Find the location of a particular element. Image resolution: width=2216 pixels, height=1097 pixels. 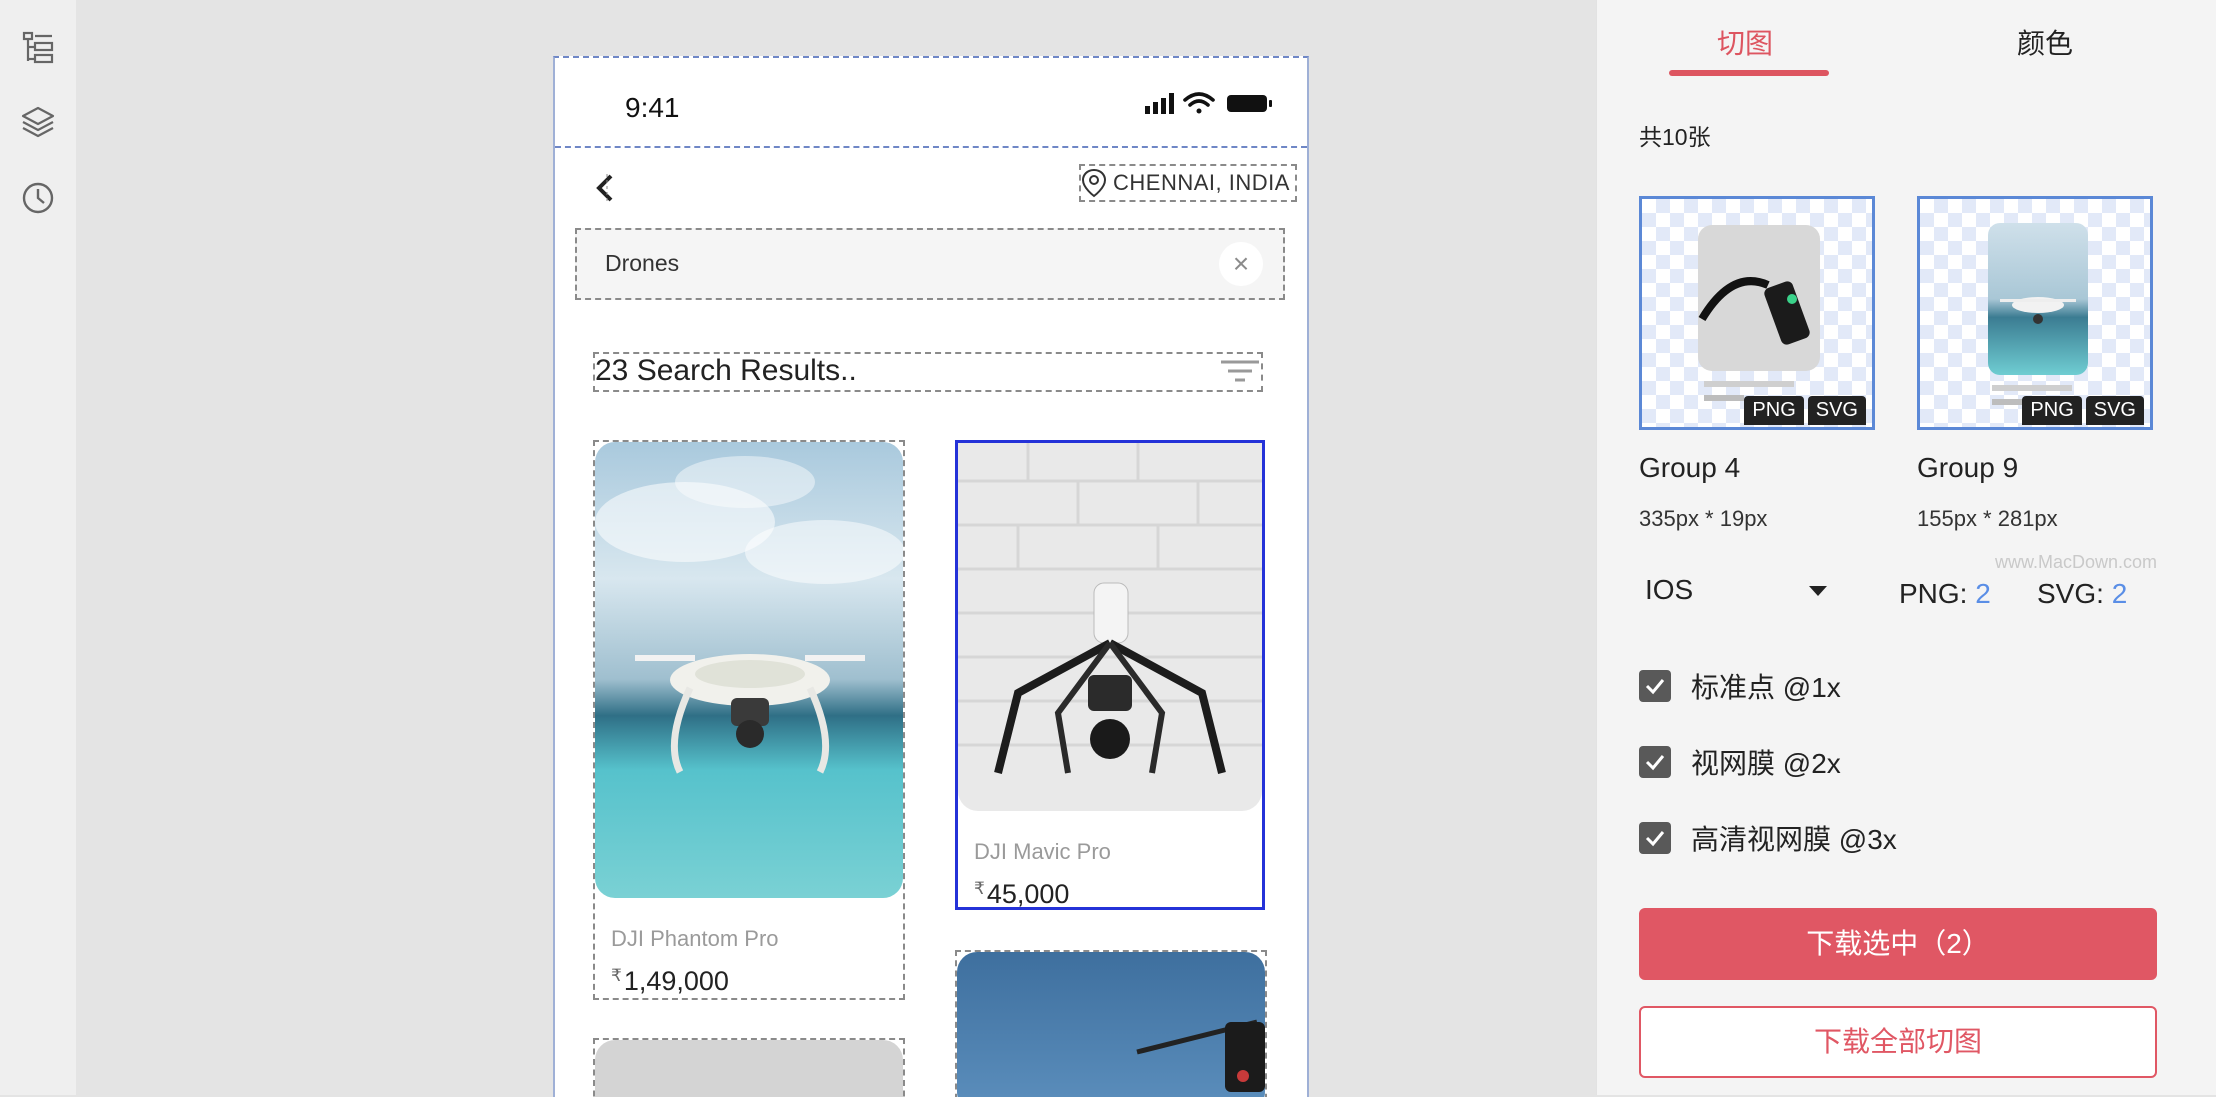

scale-option-2x: 视网膜 @2x is located at coordinates (1740, 762).